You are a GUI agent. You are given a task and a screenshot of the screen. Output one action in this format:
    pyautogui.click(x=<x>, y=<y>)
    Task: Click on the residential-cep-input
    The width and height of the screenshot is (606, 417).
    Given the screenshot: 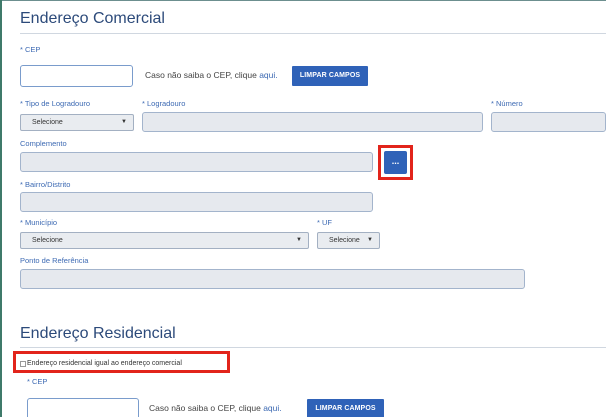 What is the action you would take?
    pyautogui.click(x=83, y=407)
    